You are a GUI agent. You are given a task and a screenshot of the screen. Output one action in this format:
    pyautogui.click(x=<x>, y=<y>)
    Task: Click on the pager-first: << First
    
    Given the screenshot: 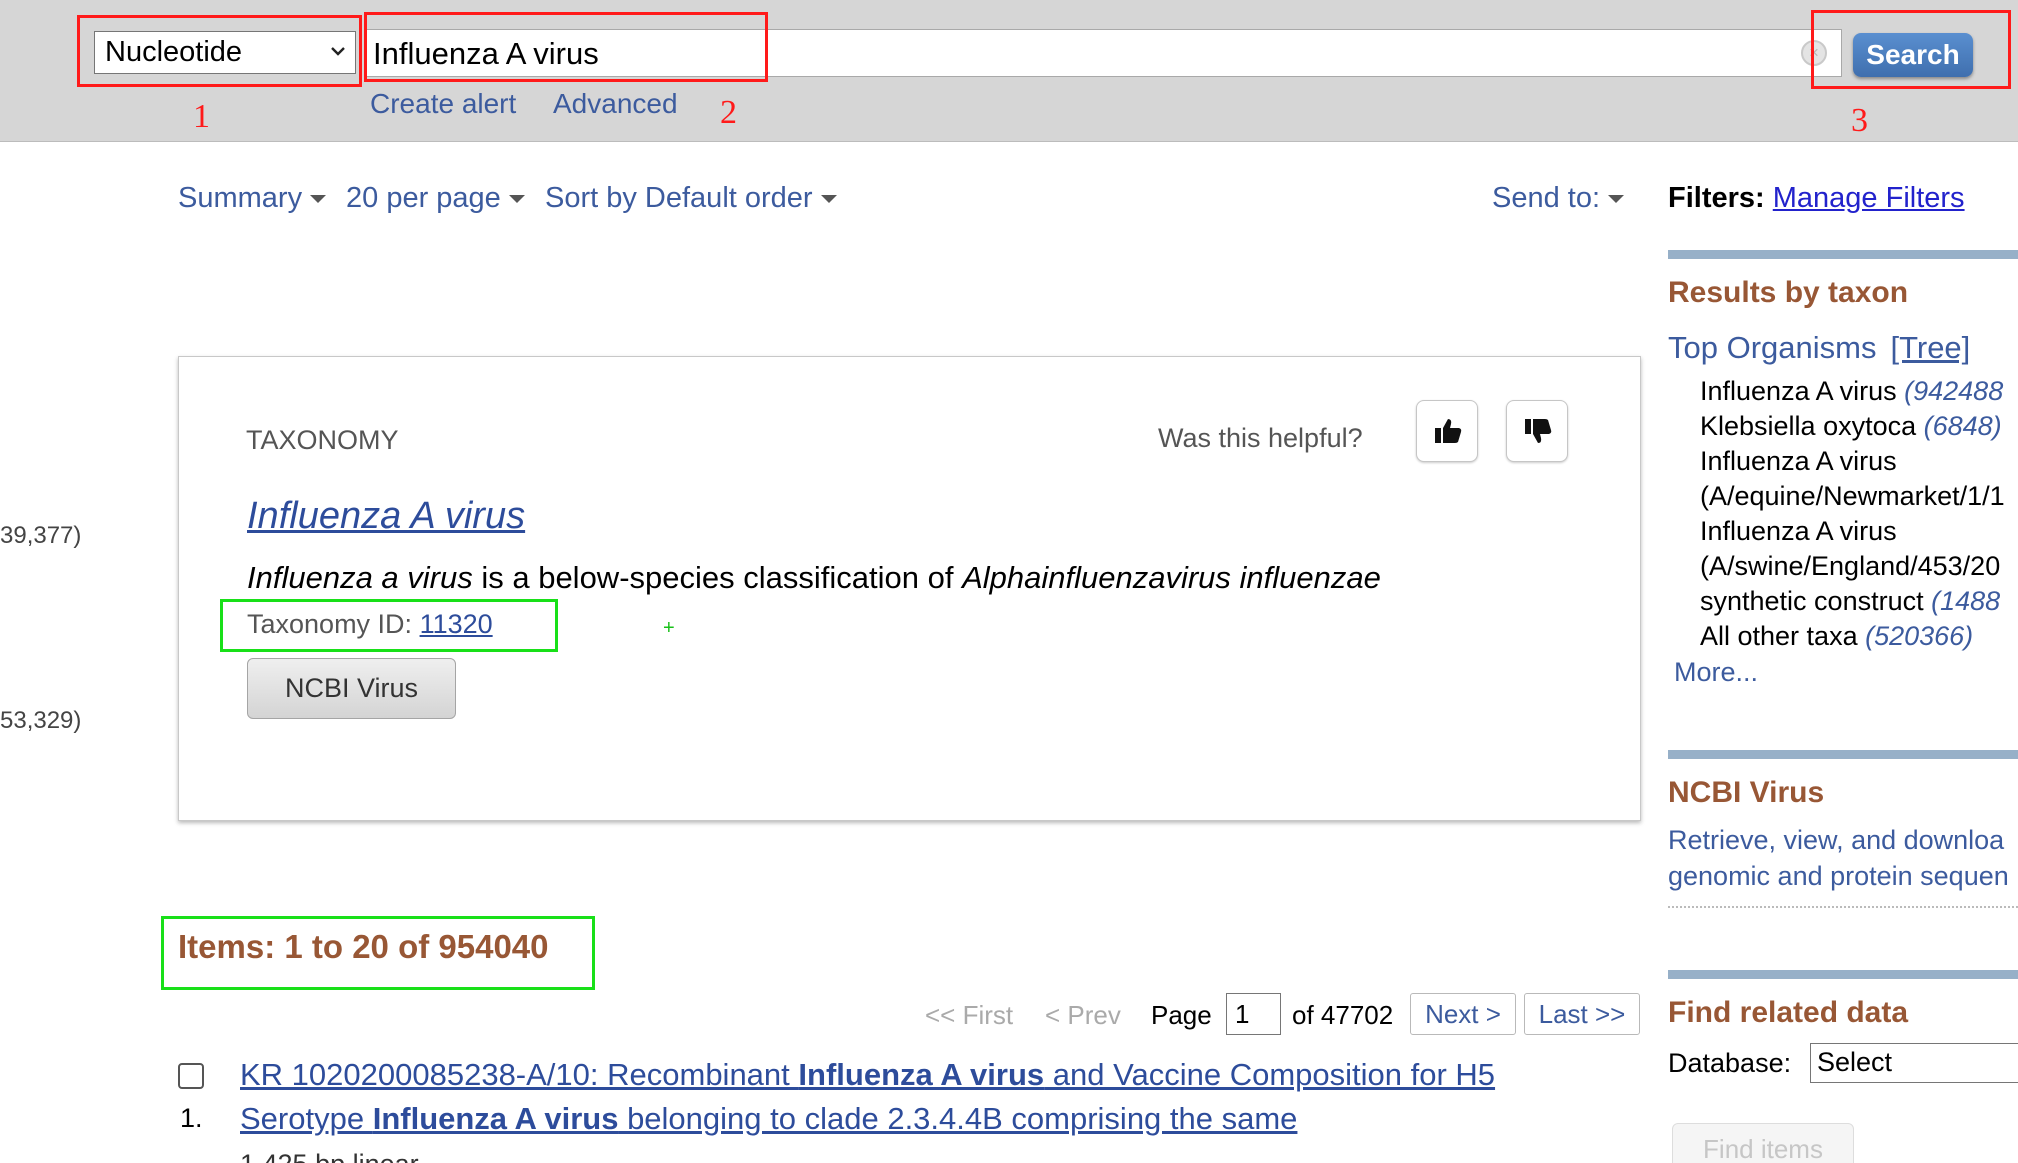 What is the action you would take?
    pyautogui.click(x=969, y=1015)
    